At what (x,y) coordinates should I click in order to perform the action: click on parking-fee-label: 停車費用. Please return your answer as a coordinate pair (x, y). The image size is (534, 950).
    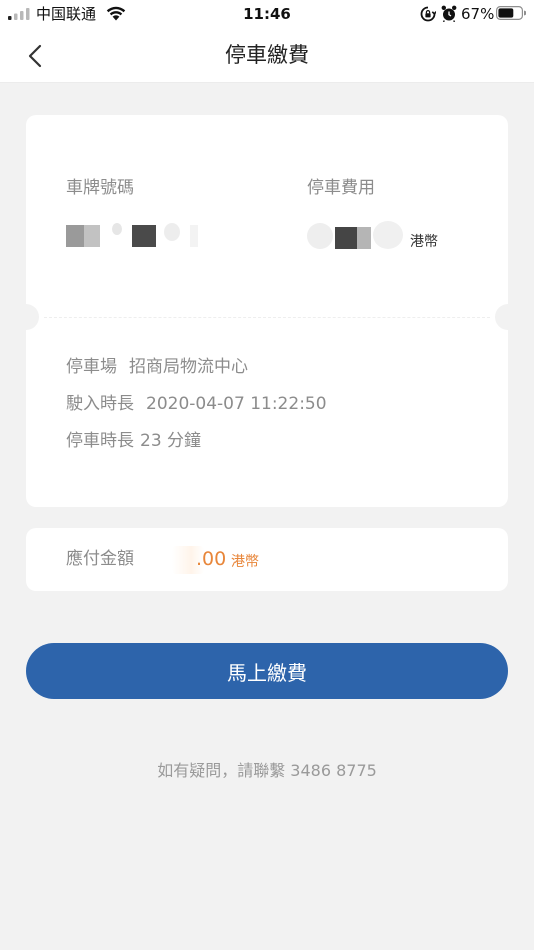
    Looking at the image, I should click on (341, 188).